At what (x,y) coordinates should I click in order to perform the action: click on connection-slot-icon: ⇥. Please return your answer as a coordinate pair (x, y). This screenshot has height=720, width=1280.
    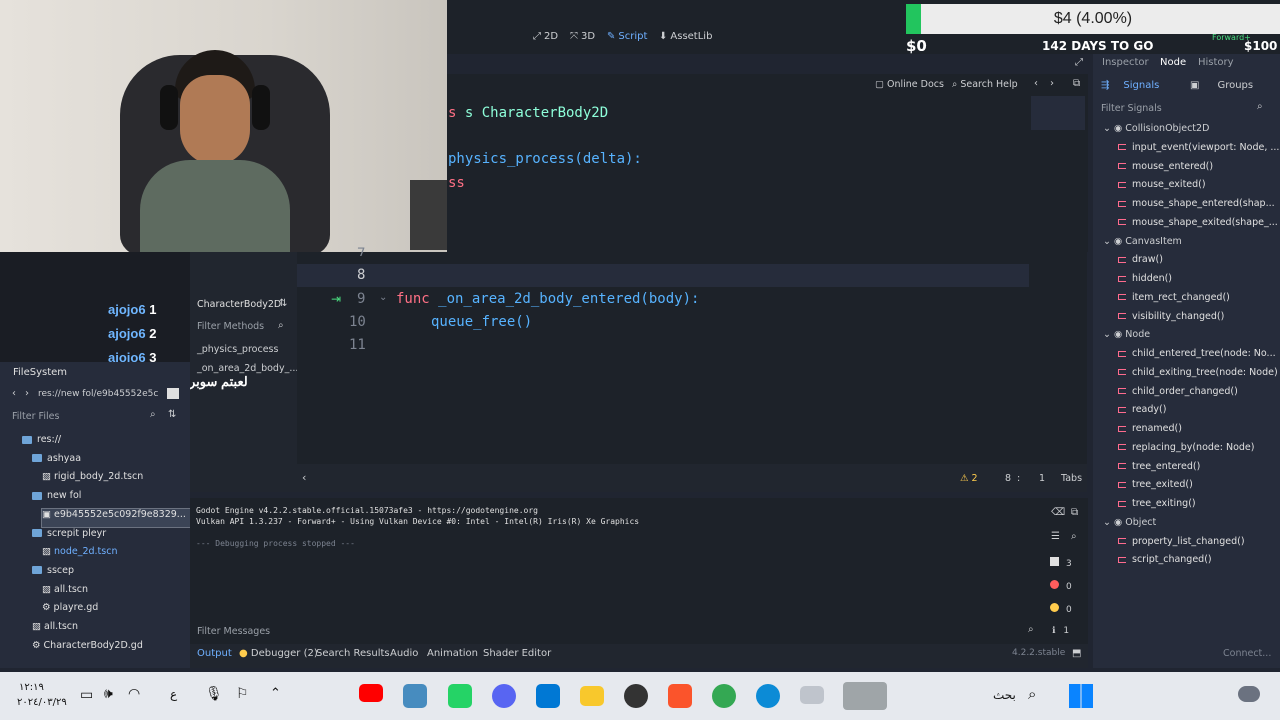
    Looking at the image, I should click on (336, 299).